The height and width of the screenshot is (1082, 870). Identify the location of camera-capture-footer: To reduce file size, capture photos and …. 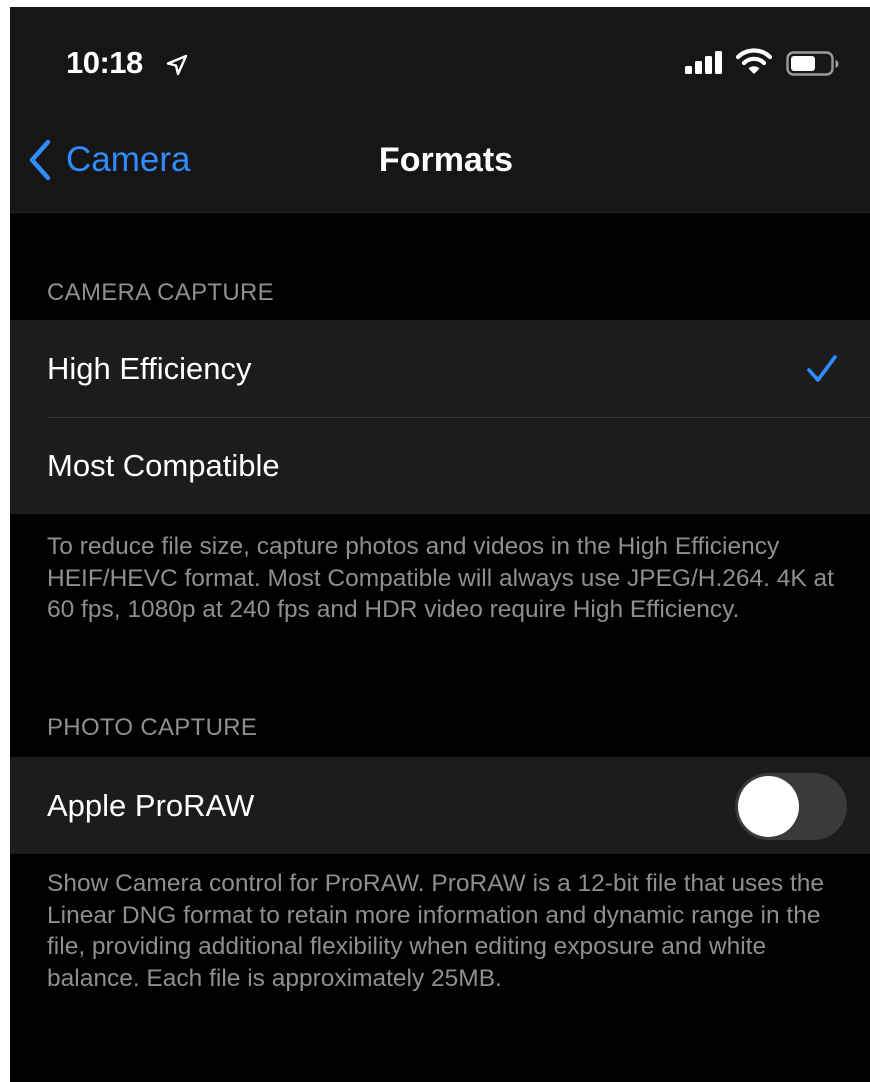
(440, 578).